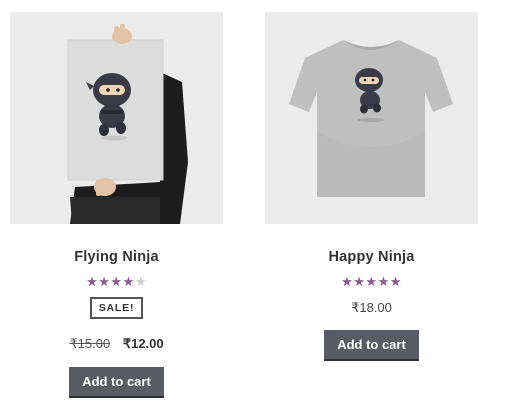 The height and width of the screenshot is (406, 520). What do you see at coordinates (116, 257) in the screenshot?
I see `product-title: Flying Ninja` at bounding box center [116, 257].